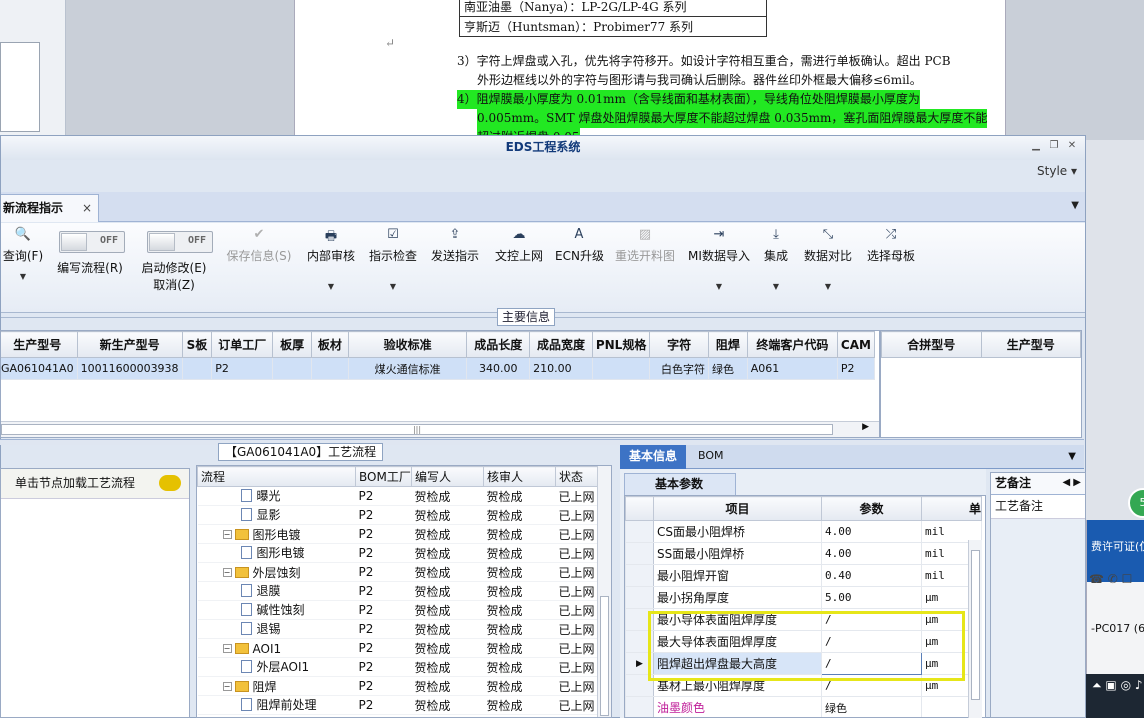  What do you see at coordinates (197, 344) in the screenshot?
I see `col-header: S板` at bounding box center [197, 344].